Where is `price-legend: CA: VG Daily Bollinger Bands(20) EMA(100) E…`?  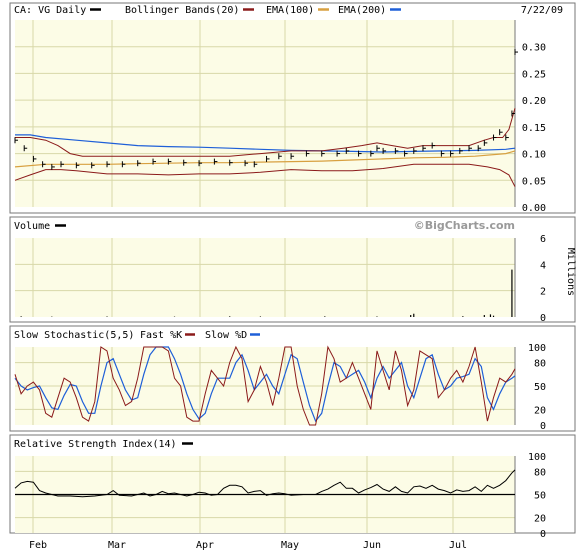 price-legend: CA: VG Daily Bollinger Bands(20) EMA(100) E… is located at coordinates (207, 10).